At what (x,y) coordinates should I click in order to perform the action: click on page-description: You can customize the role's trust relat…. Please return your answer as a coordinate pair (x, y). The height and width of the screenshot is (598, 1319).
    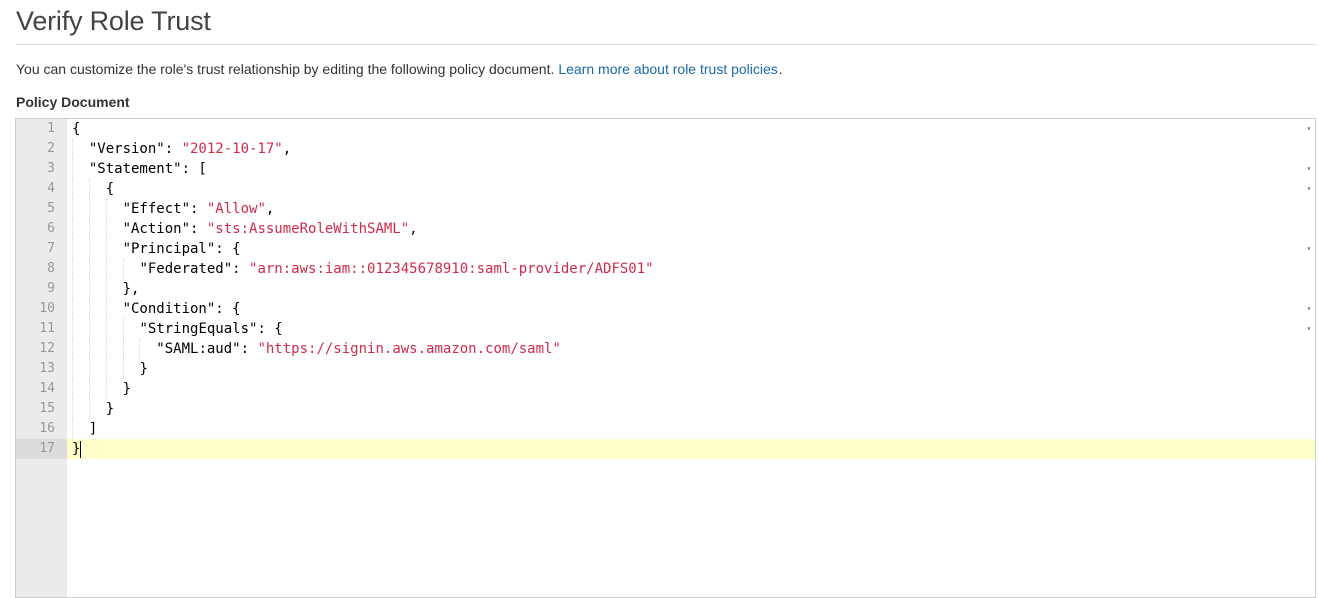
    Looking at the image, I should click on (399, 69).